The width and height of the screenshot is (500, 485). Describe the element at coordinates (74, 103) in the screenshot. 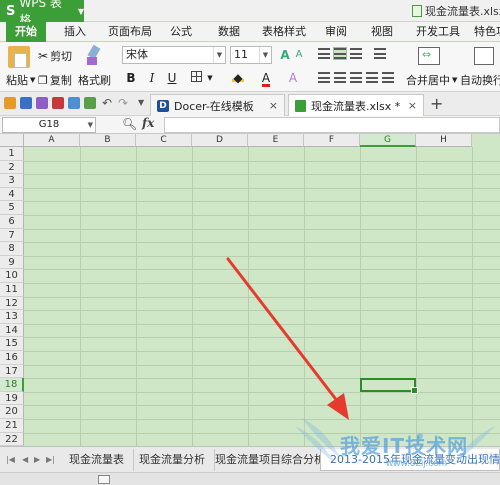

I see `export-pdf-icon` at that location.